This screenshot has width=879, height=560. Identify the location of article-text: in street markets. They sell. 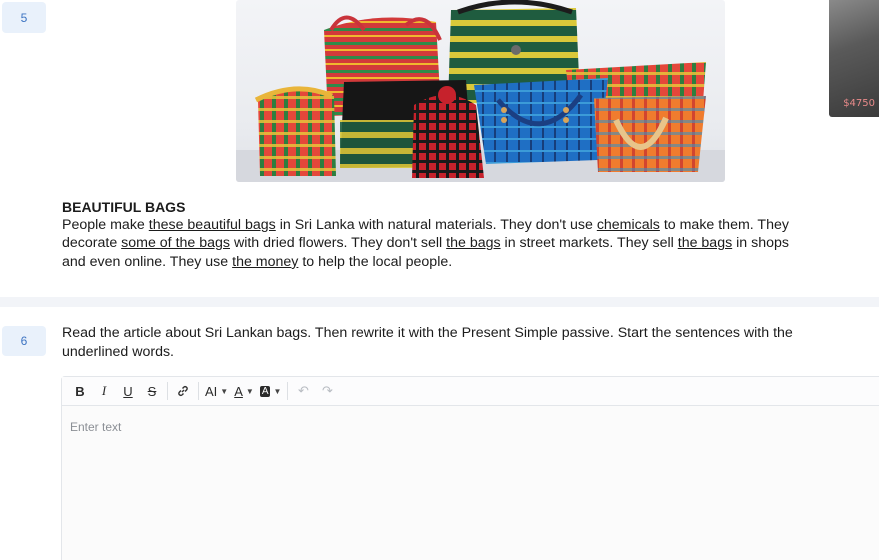
(589, 243).